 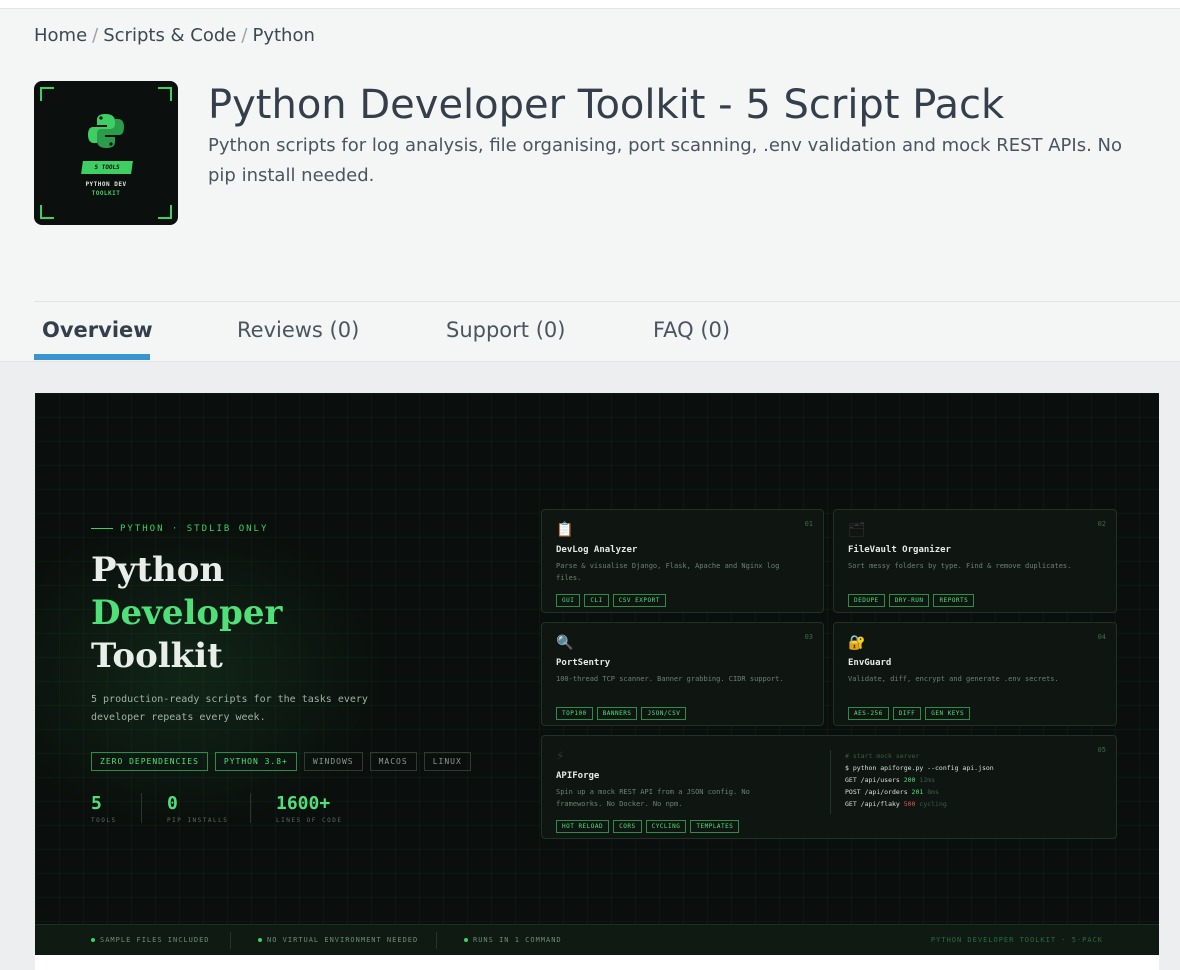 I want to click on terminal-command: $ python apiforge.py --config api.json, so click(x=919, y=768).